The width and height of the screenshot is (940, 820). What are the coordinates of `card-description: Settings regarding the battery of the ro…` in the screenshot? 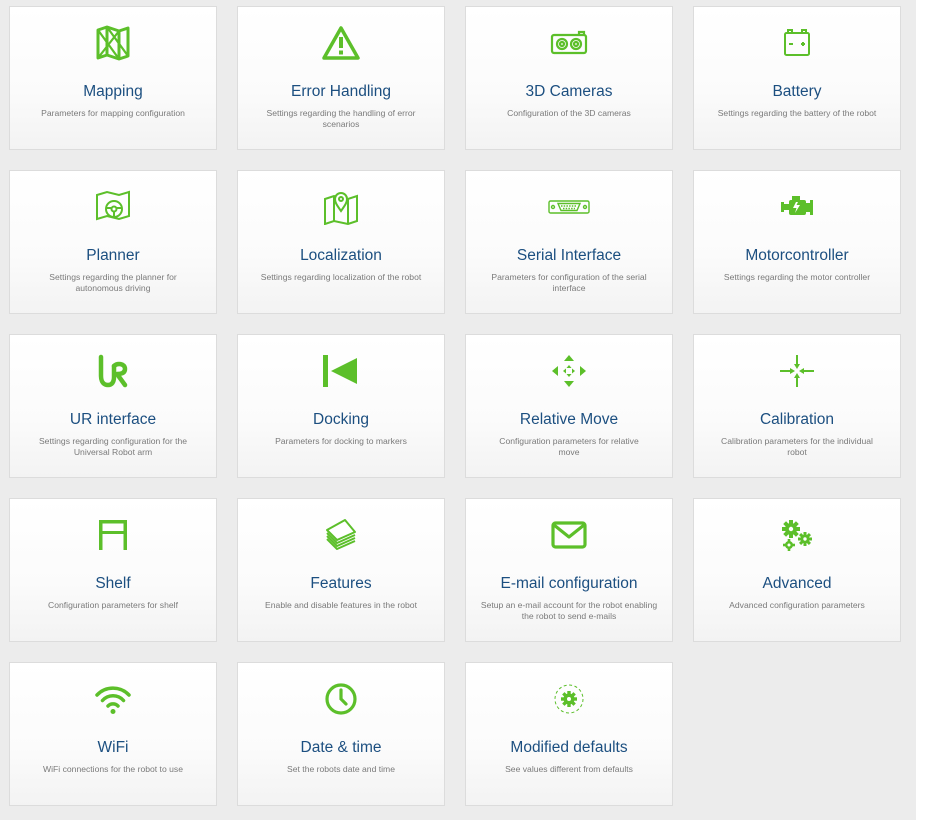 It's located at (797, 113).